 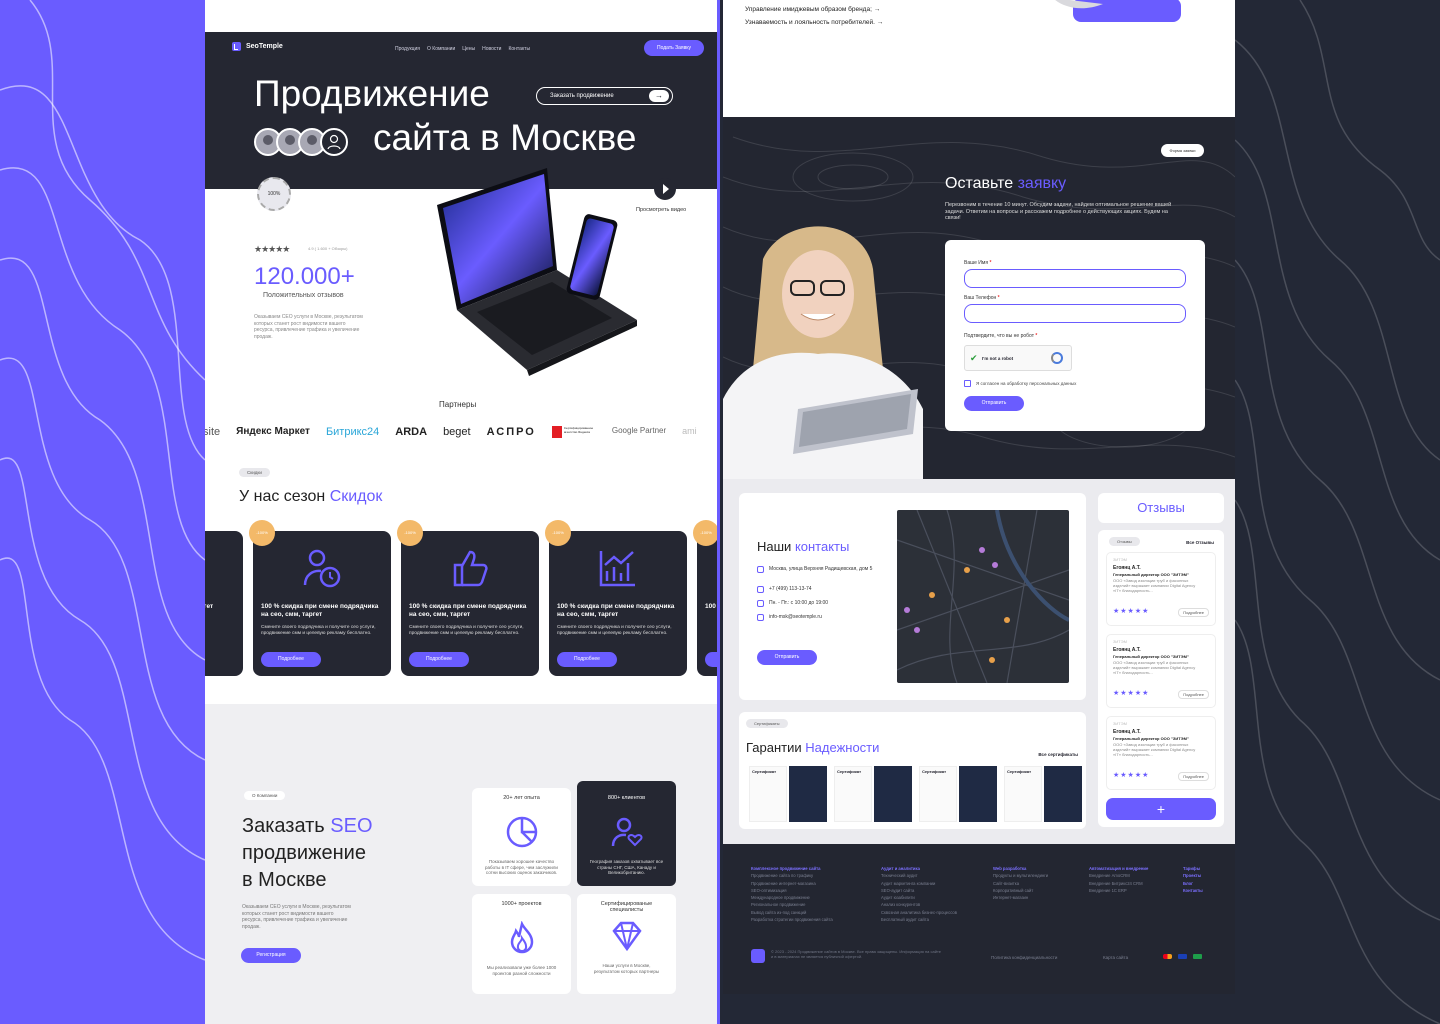 I want to click on arrow-right-icon: →, so click(x=877, y=9).